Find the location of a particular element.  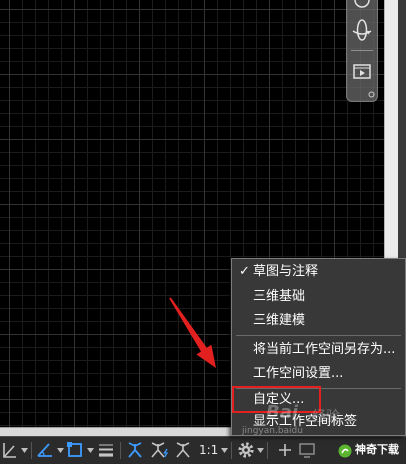

navigation-bar is located at coordinates (362, 51).